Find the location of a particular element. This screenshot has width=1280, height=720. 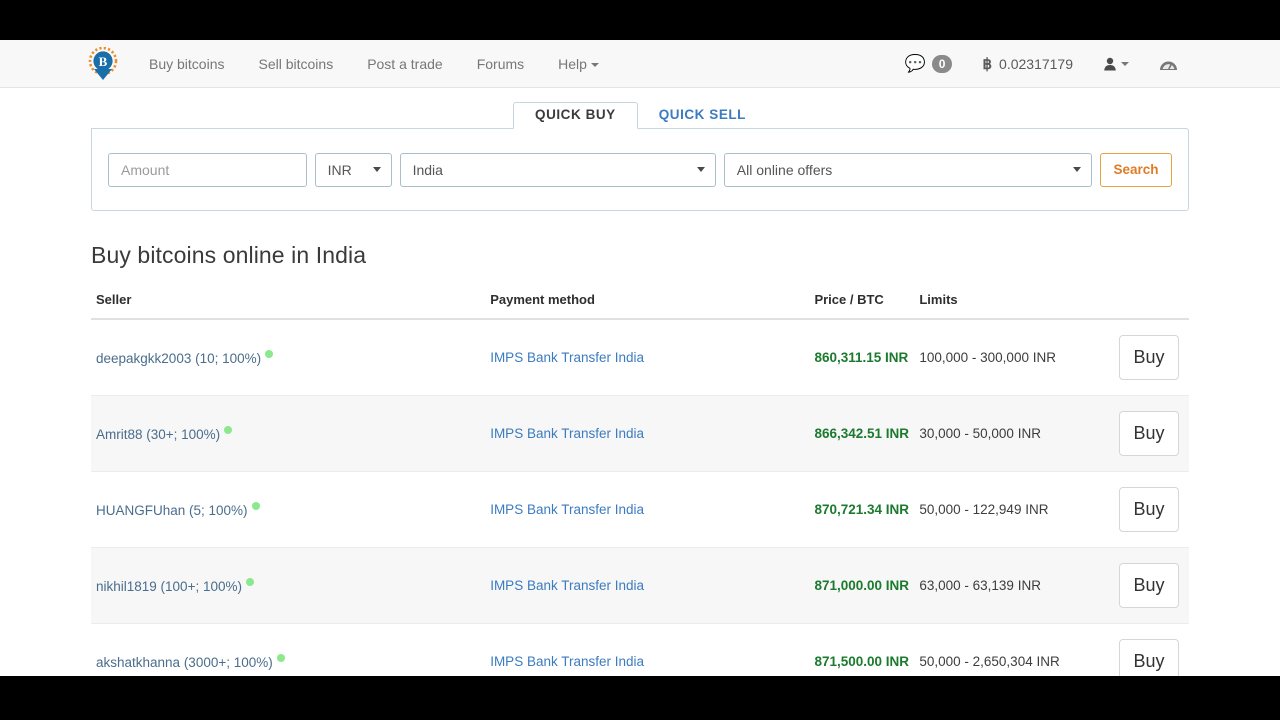

cell-price: 871,500.00 INR is located at coordinates (862, 661).